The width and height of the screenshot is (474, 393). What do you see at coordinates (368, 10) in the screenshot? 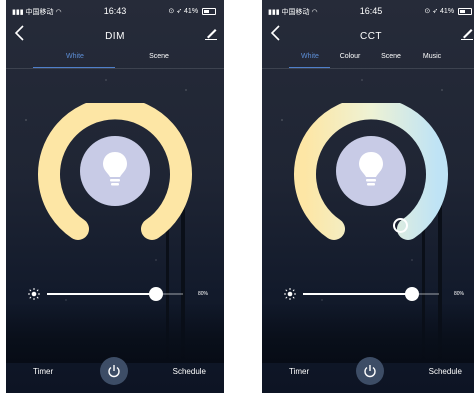
I see `status-bar: ▮▮▮ 中国移动 ◠ 16:45 ⊙ ➶ 41%` at bounding box center [368, 10].